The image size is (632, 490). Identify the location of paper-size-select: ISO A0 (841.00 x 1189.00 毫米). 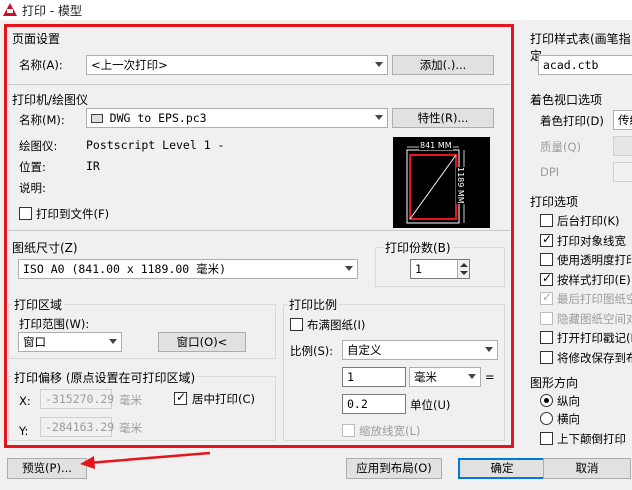
(188, 269).